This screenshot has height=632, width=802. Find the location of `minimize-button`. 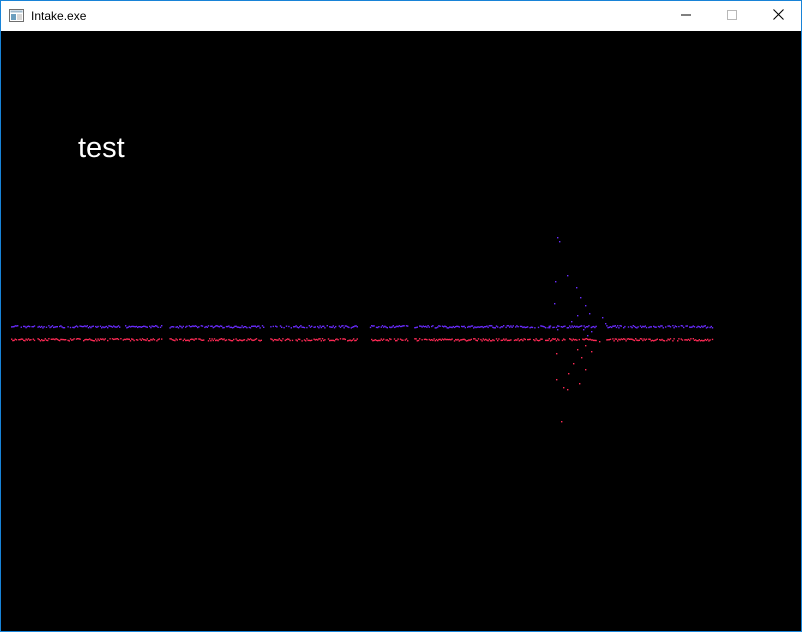

minimize-button is located at coordinates (686, 16).